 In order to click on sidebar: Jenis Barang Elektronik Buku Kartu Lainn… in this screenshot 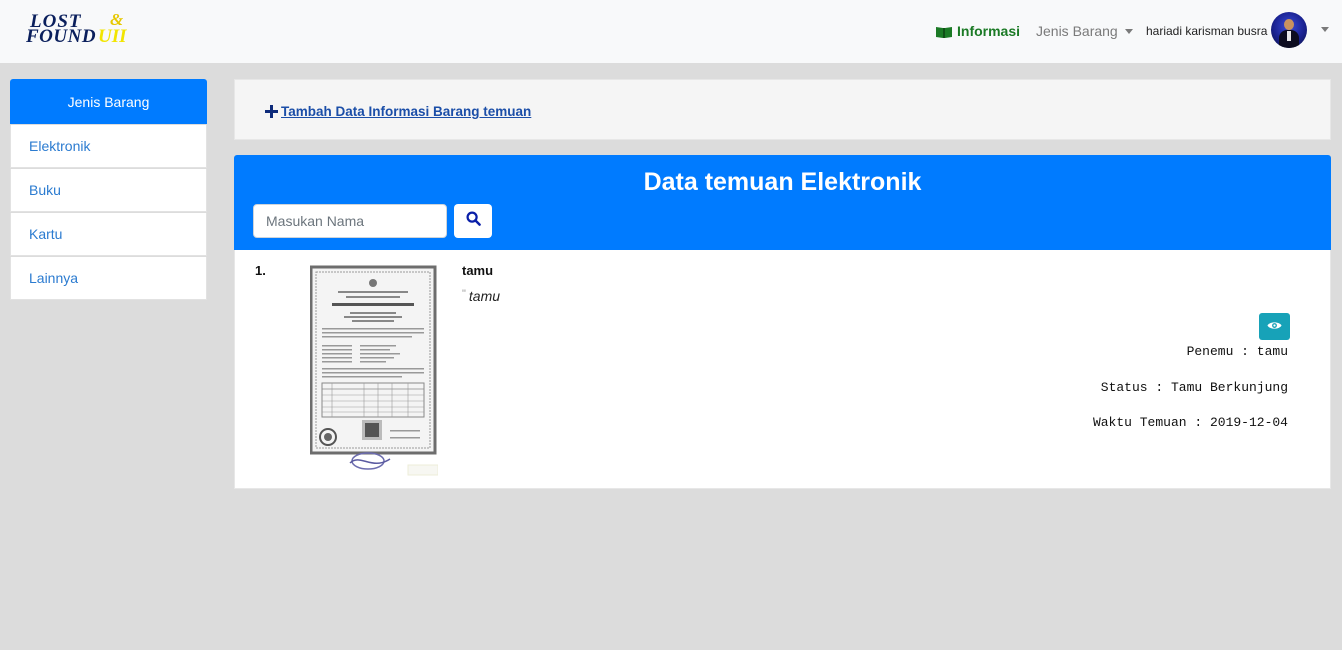, I will do `click(108, 189)`.